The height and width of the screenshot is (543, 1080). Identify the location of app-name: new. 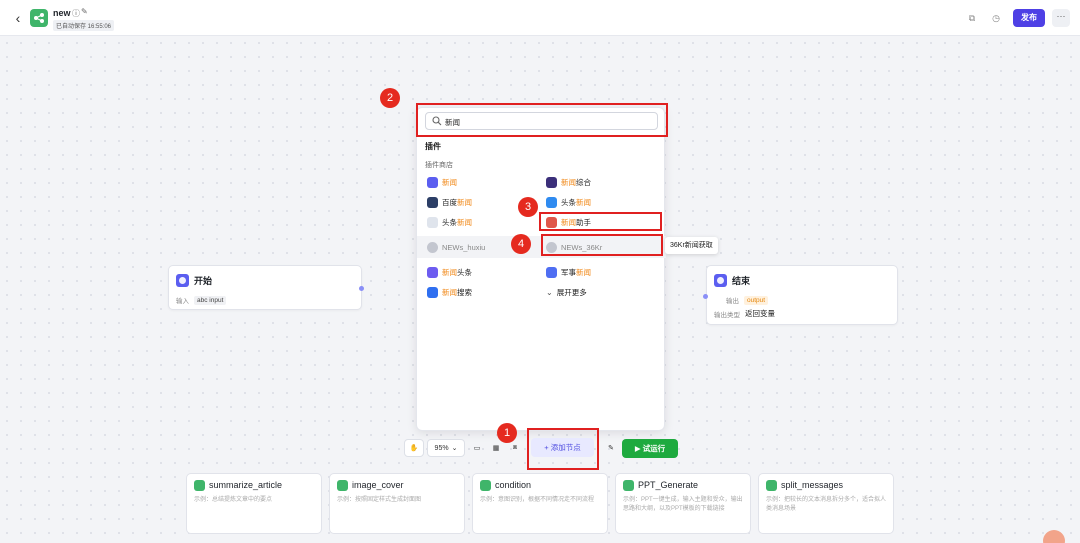
(62, 13).